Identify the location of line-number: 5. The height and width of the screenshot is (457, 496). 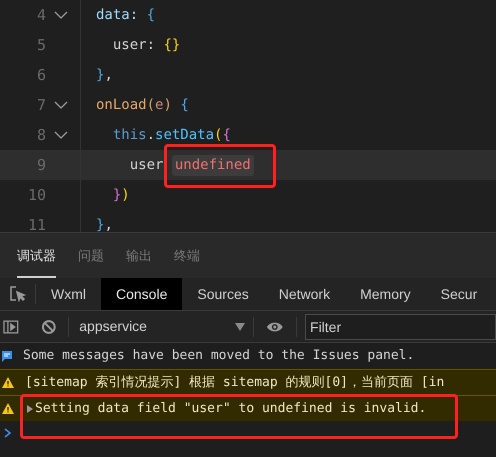
(41, 45).